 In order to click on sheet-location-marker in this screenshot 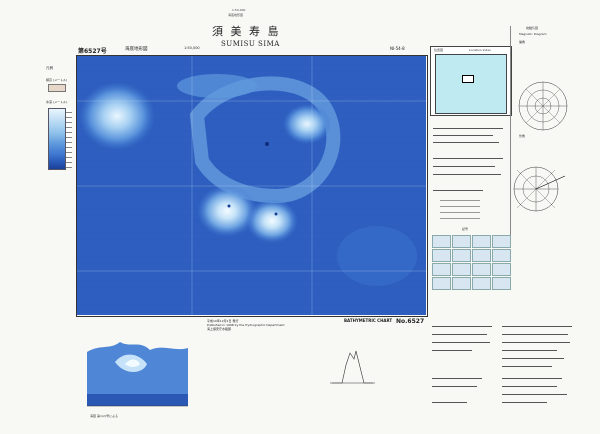, I will do `click(468, 79)`.